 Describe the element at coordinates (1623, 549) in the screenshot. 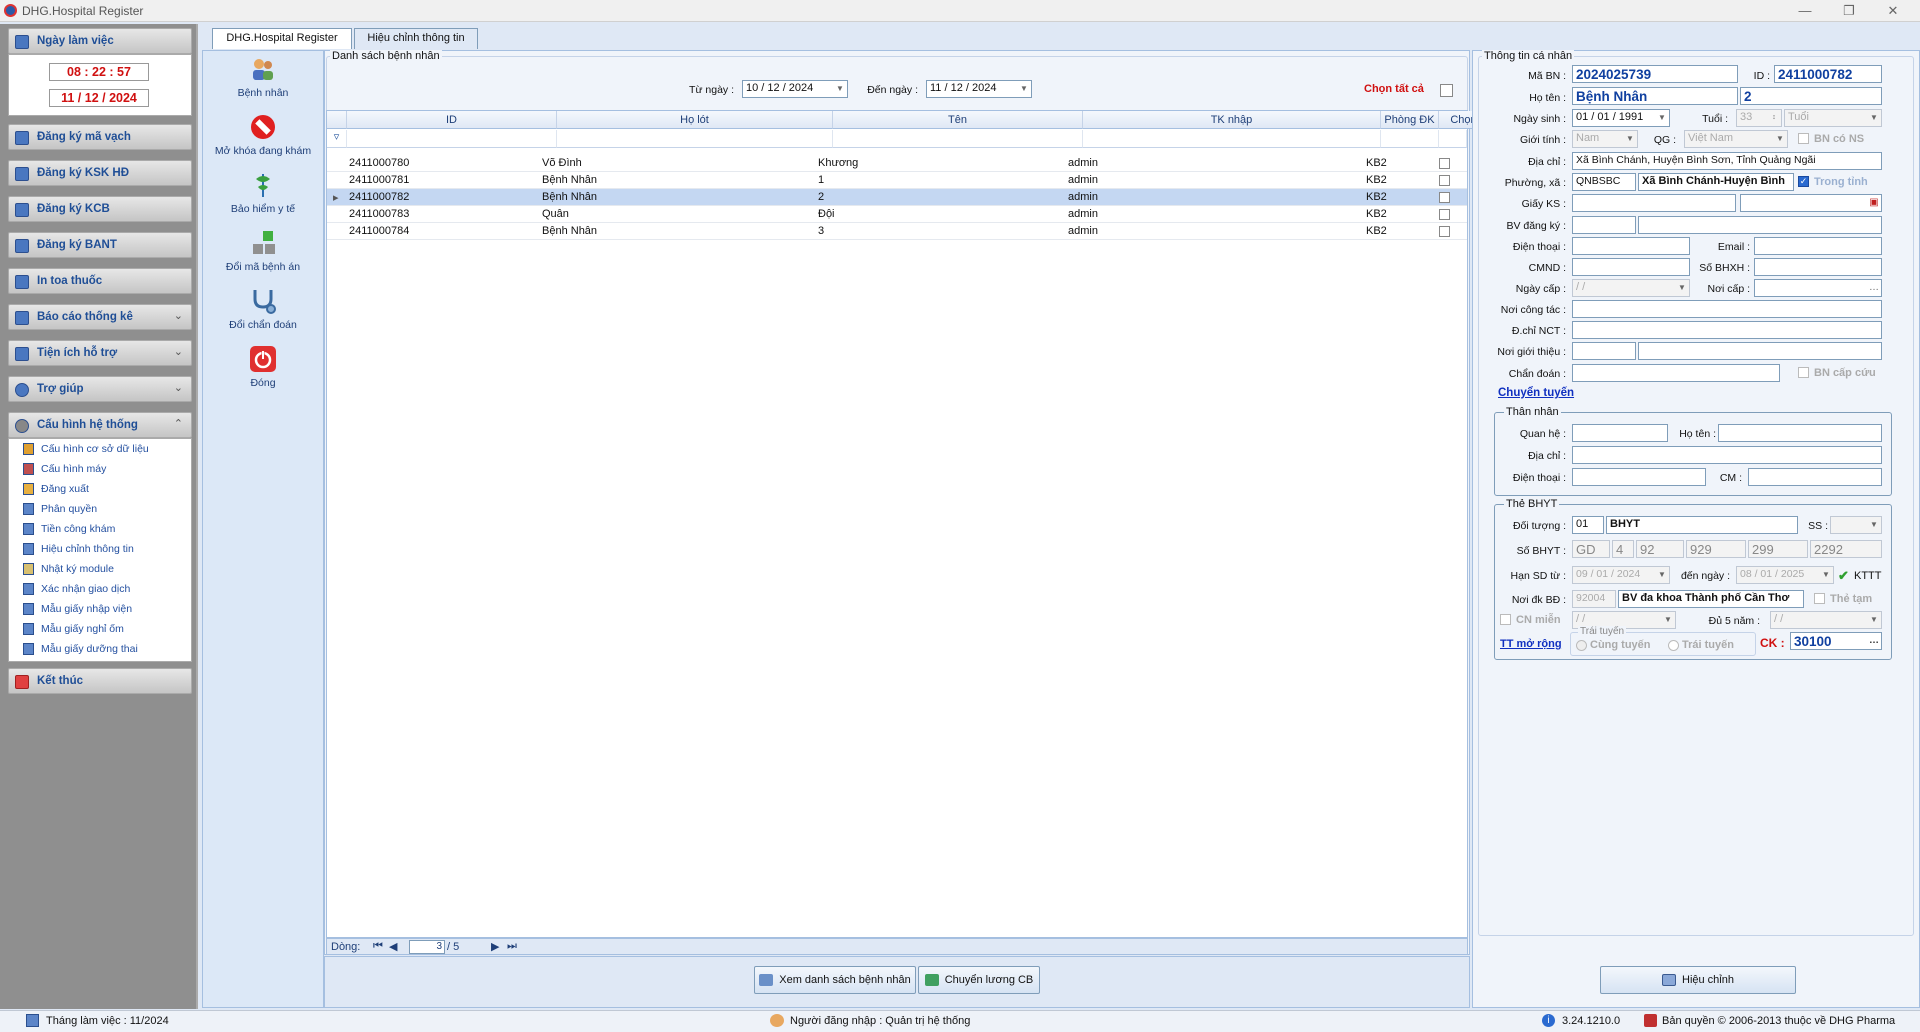

I see `so-bhyt-part-2: 4` at that location.